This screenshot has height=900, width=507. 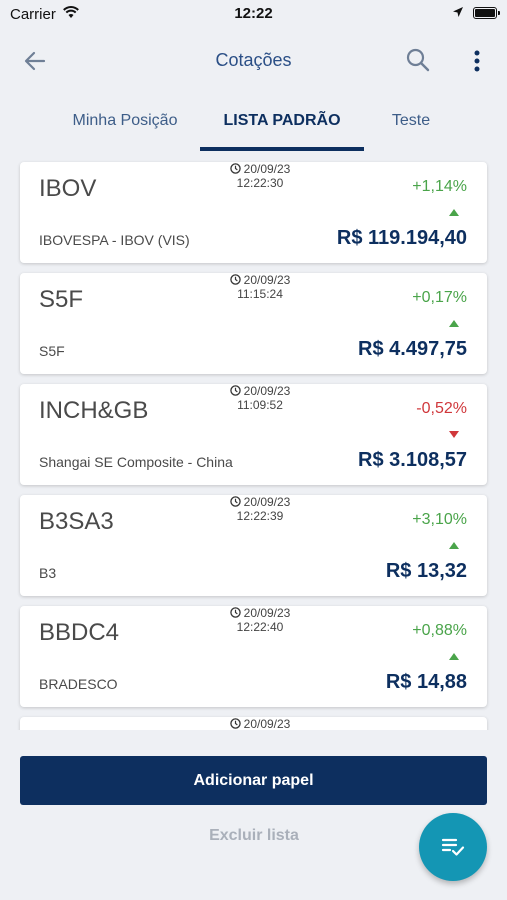 What do you see at coordinates (136, 462) in the screenshot?
I see `quote-name: Shangai SE Composite - China` at bounding box center [136, 462].